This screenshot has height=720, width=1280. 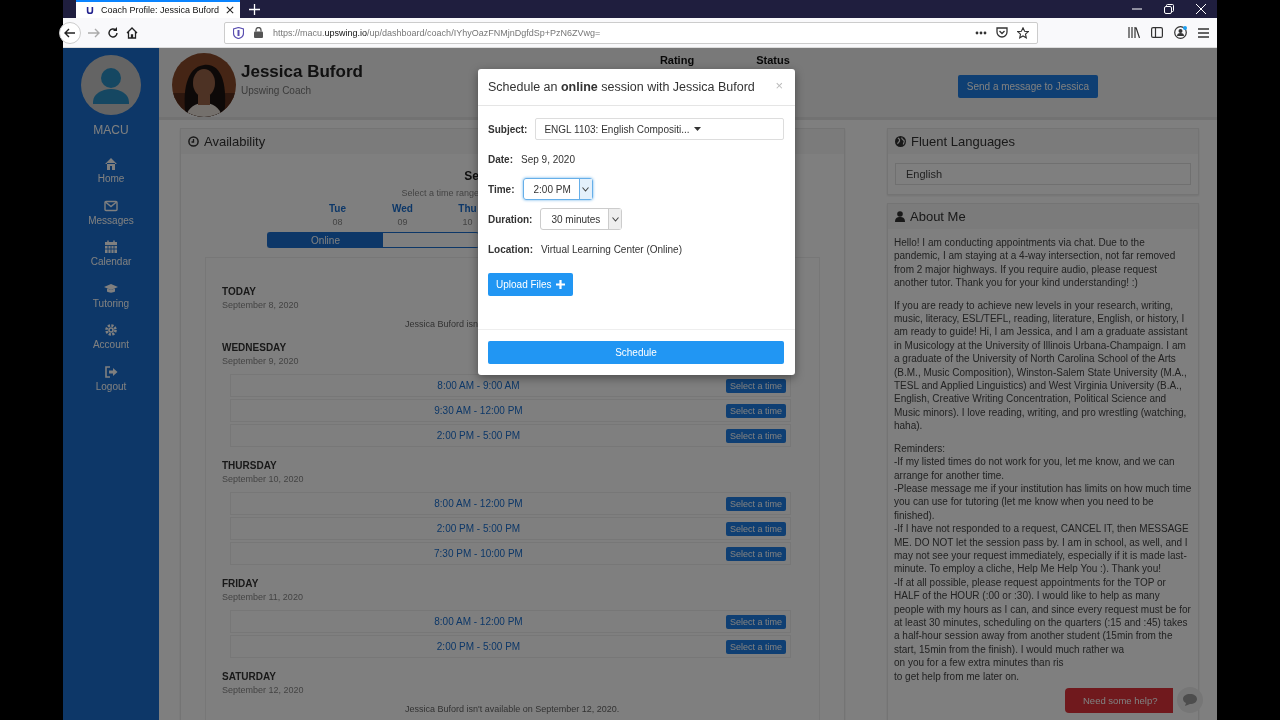 I want to click on logout-icon, so click(x=111, y=371).